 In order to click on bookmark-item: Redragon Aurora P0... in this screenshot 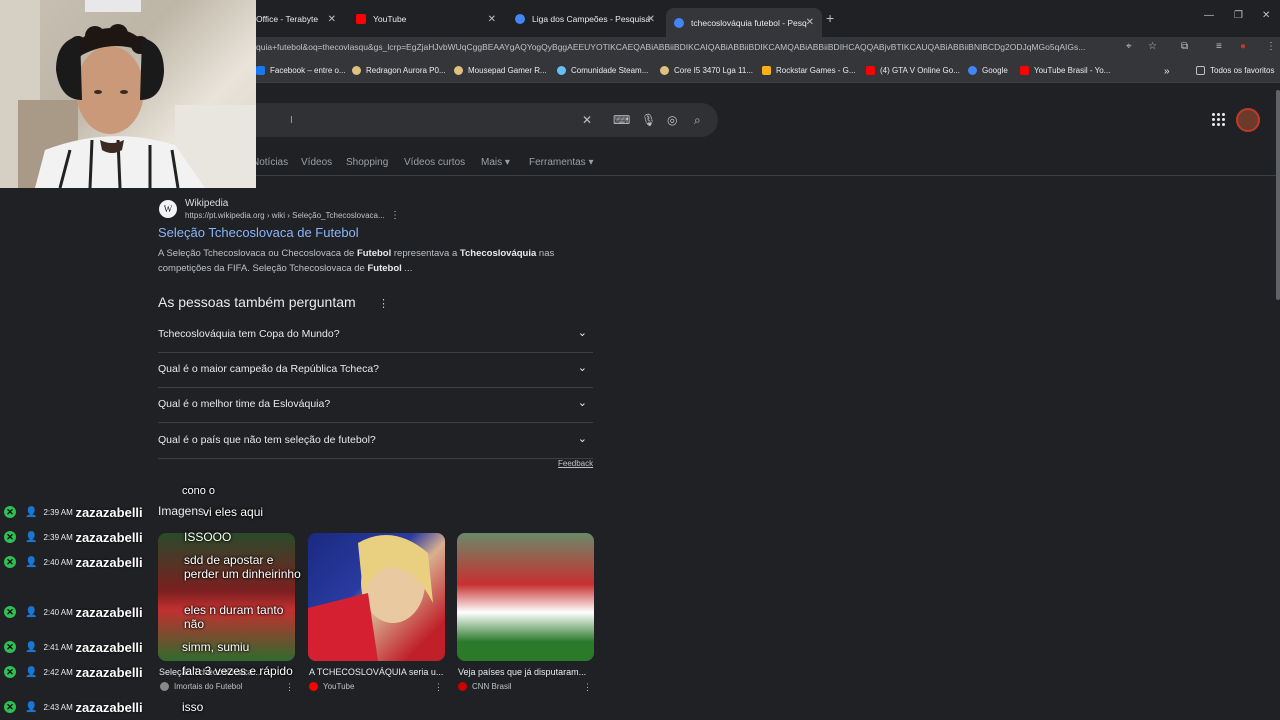, I will do `click(399, 70)`.